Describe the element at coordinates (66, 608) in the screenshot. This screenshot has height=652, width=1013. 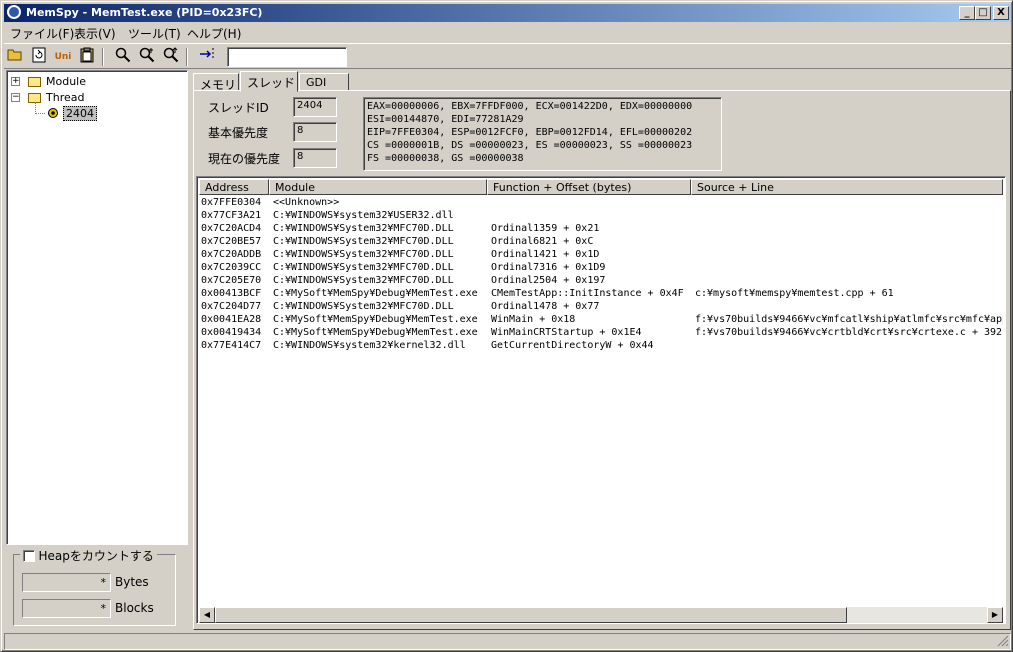
I see `blocks-value: *` at that location.